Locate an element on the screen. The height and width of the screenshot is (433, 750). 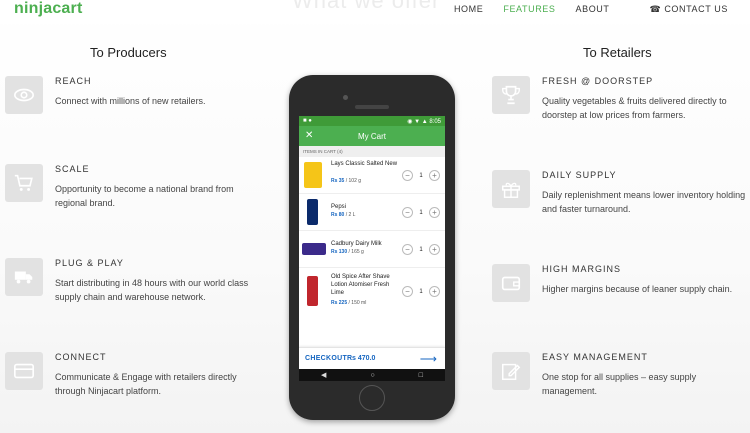
feature-title: EASY MANAGEMENT is located at coordinates (595, 357).